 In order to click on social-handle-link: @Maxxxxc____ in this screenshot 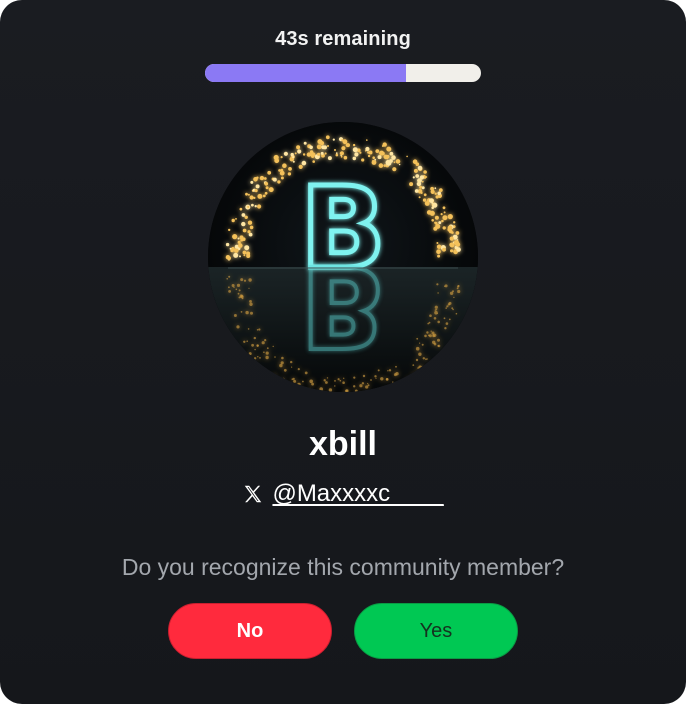, I will do `click(357, 494)`.